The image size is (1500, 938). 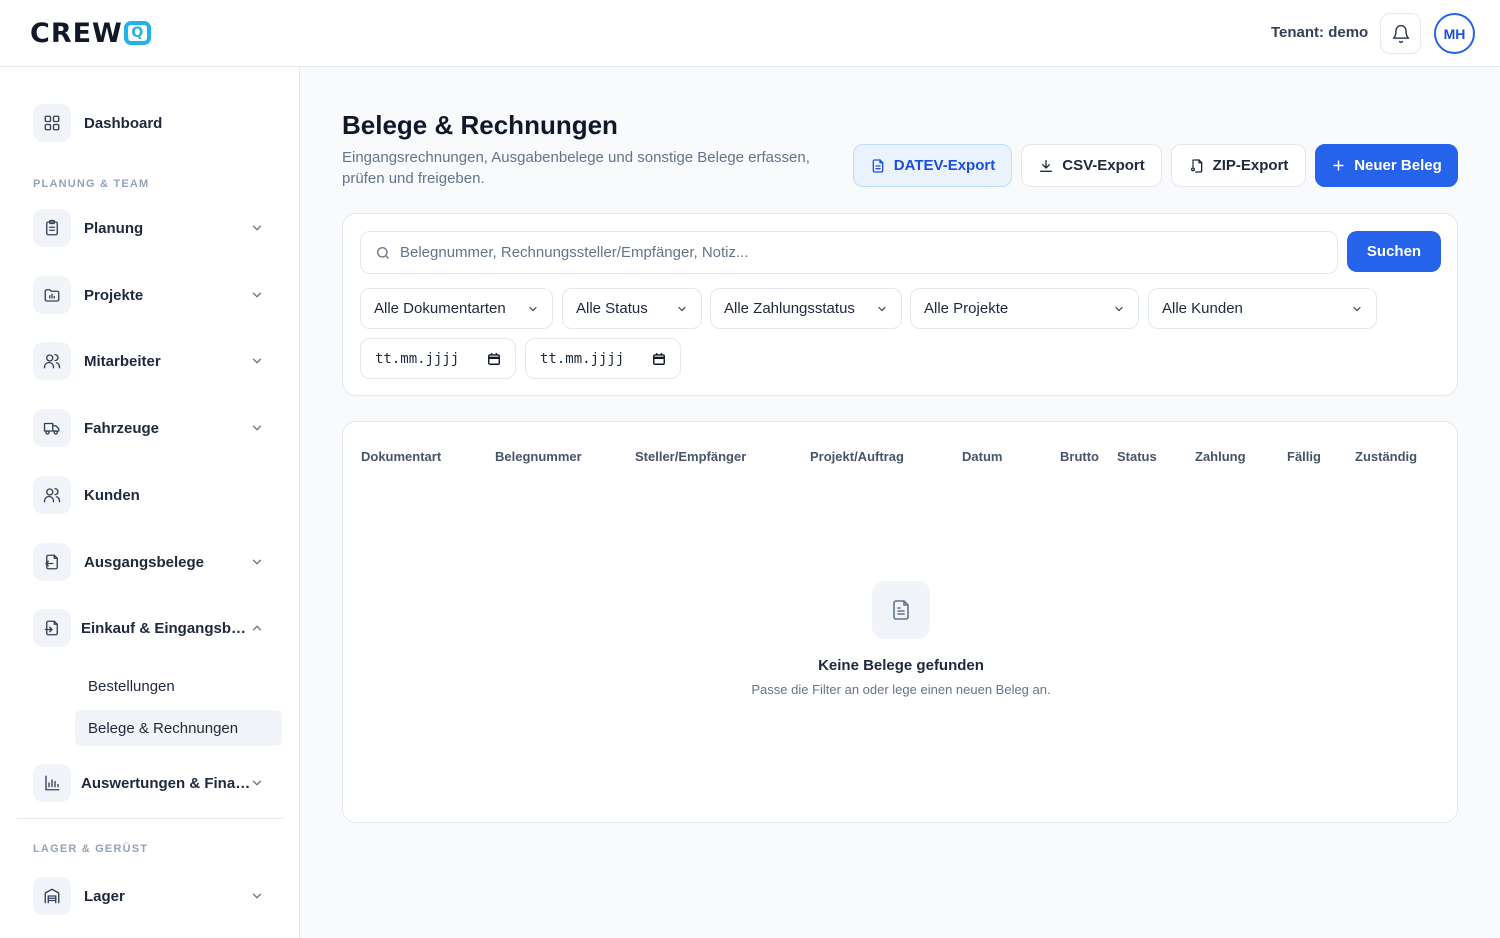 I want to click on date-to-input: tt.mm.jjjj, so click(x=603, y=358).